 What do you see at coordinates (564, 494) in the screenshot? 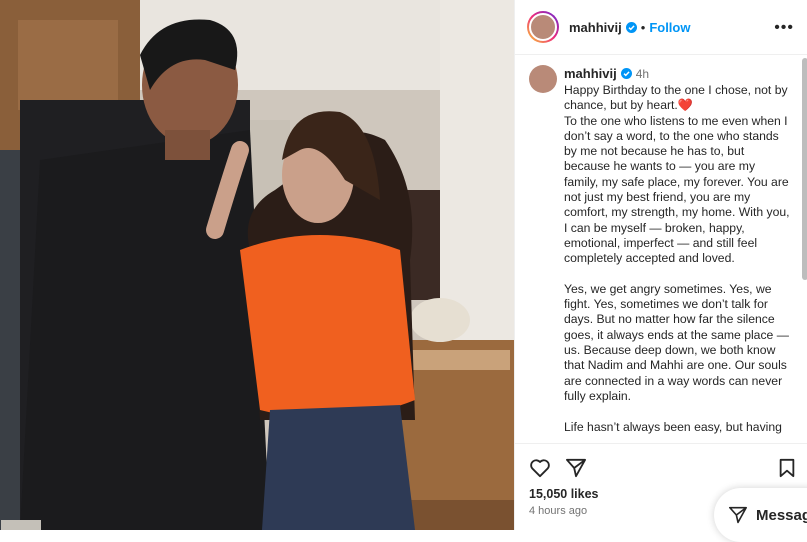
I see `likes-count: 15,050 likes` at bounding box center [564, 494].